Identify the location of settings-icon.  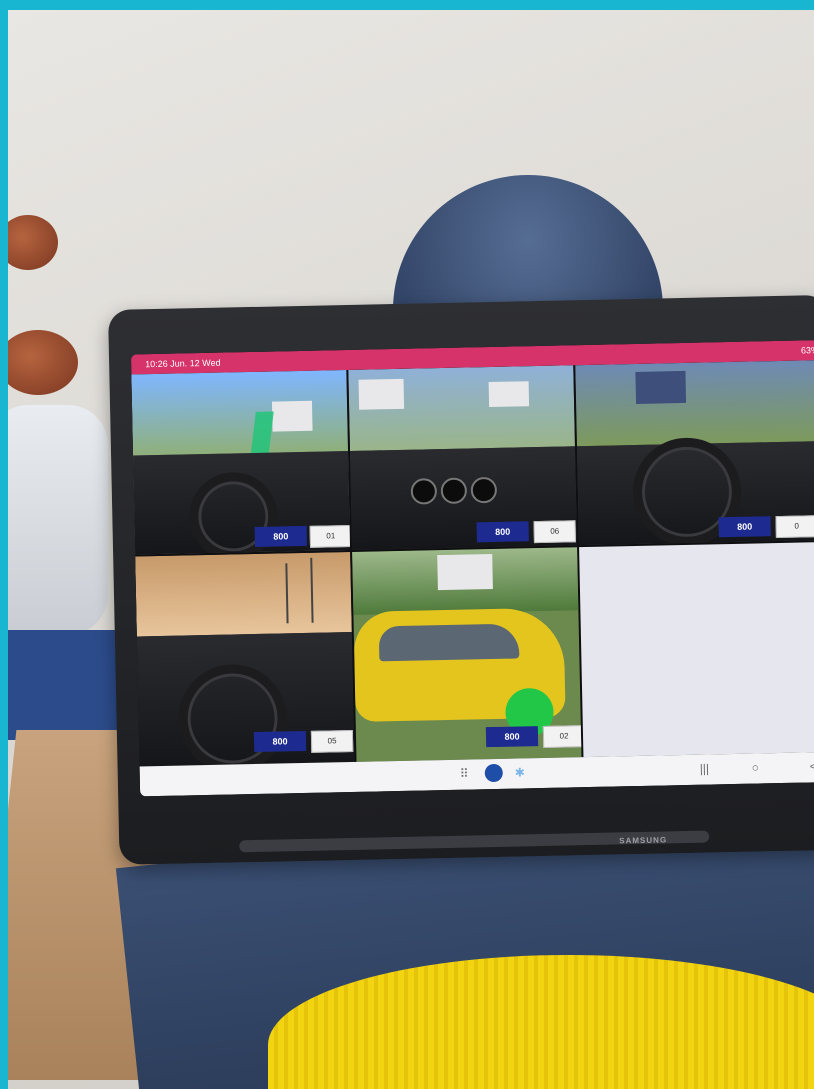
(493, 773).